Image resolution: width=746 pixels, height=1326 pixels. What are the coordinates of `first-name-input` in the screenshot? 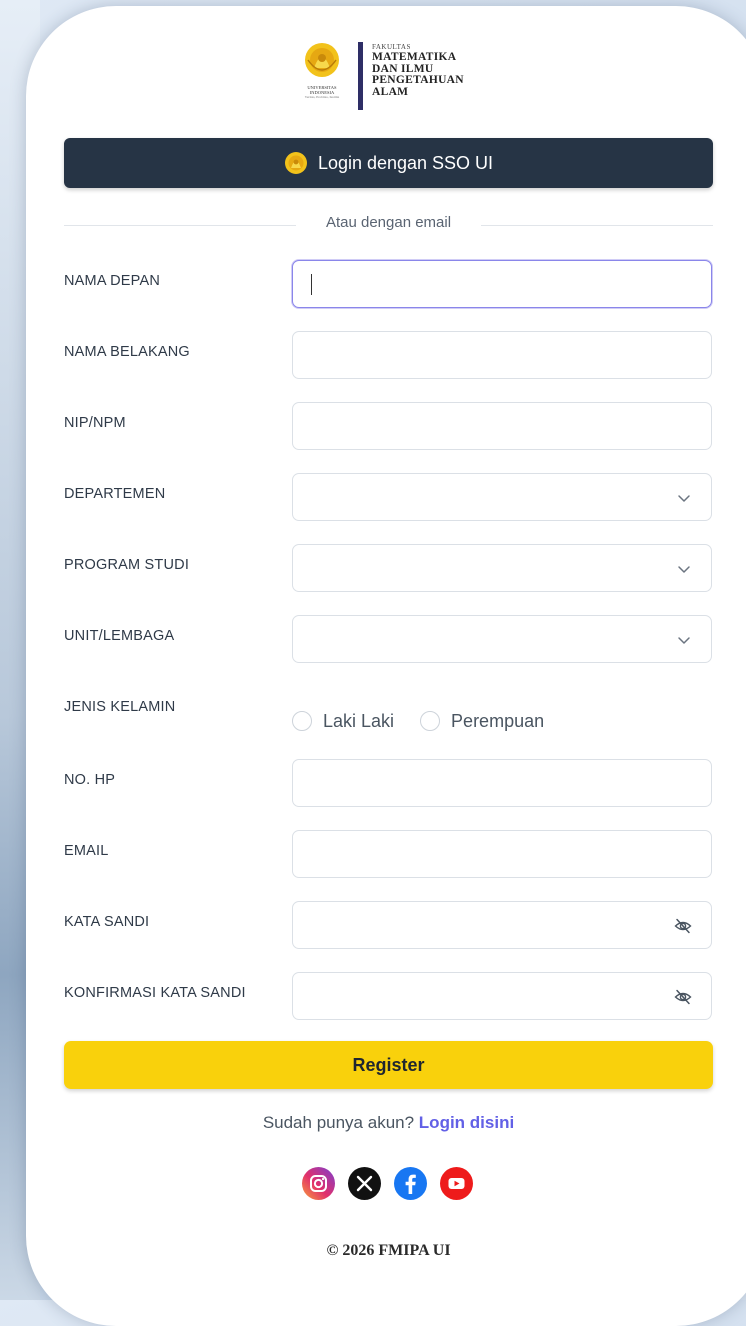 It's located at (502, 284).